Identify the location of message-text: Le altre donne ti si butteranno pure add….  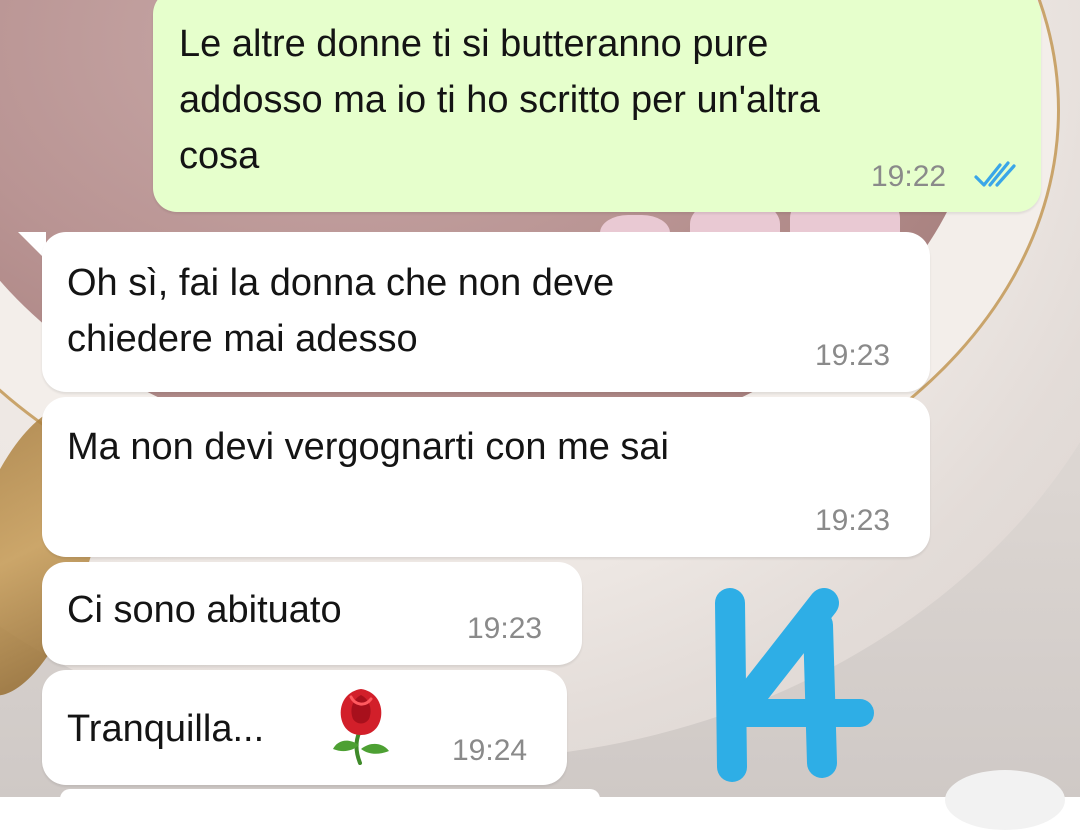
(499, 100).